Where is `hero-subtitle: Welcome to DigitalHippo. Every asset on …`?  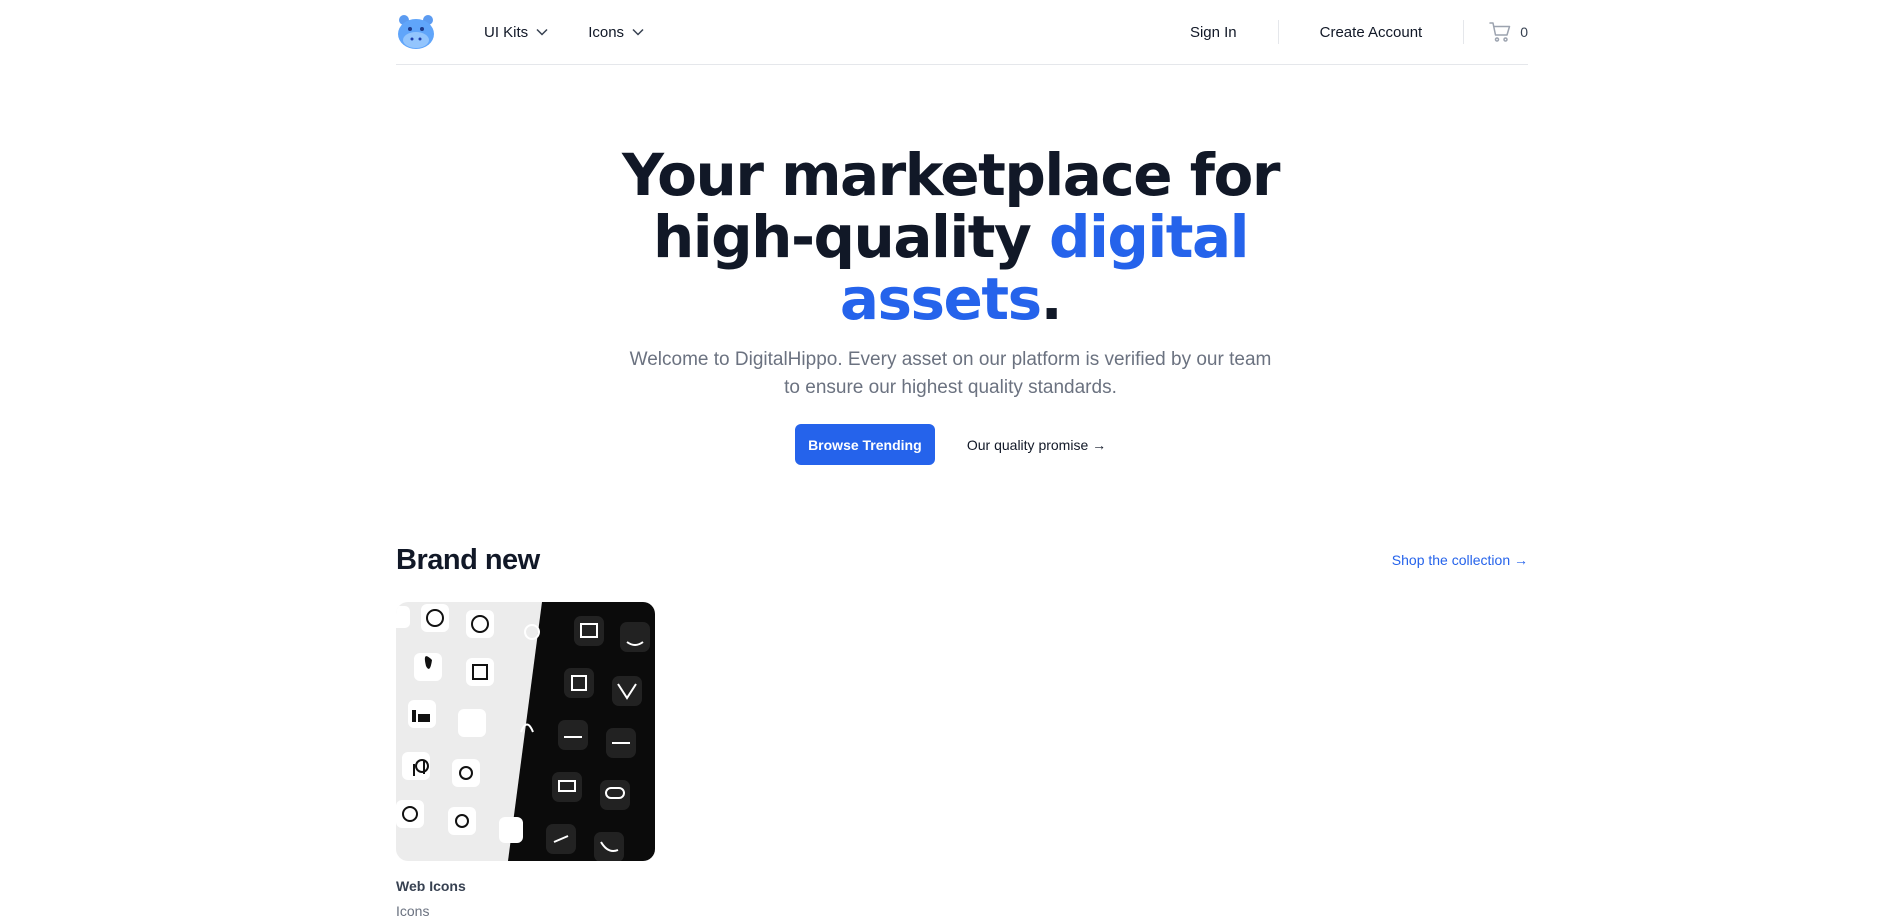 hero-subtitle: Welcome to DigitalHippo. Every asset on … is located at coordinates (950, 373).